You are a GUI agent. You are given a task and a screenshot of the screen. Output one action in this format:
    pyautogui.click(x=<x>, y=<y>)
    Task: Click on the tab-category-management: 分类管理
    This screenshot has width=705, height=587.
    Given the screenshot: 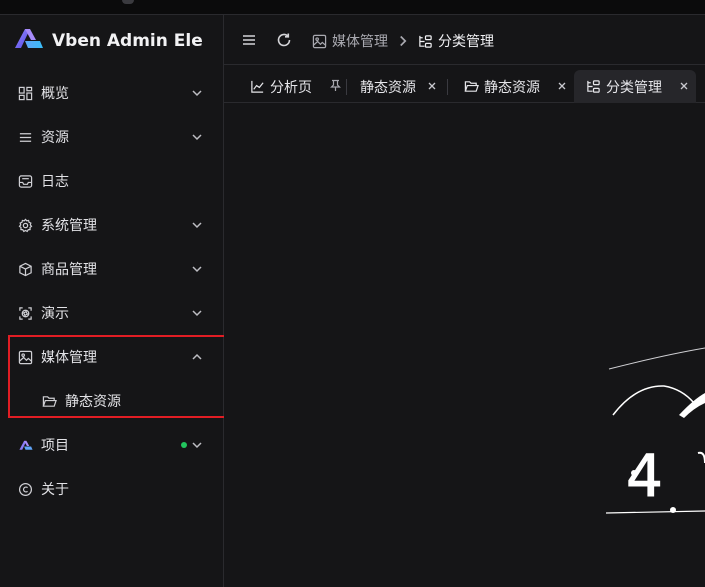 What is the action you would take?
    pyautogui.click(x=635, y=86)
    